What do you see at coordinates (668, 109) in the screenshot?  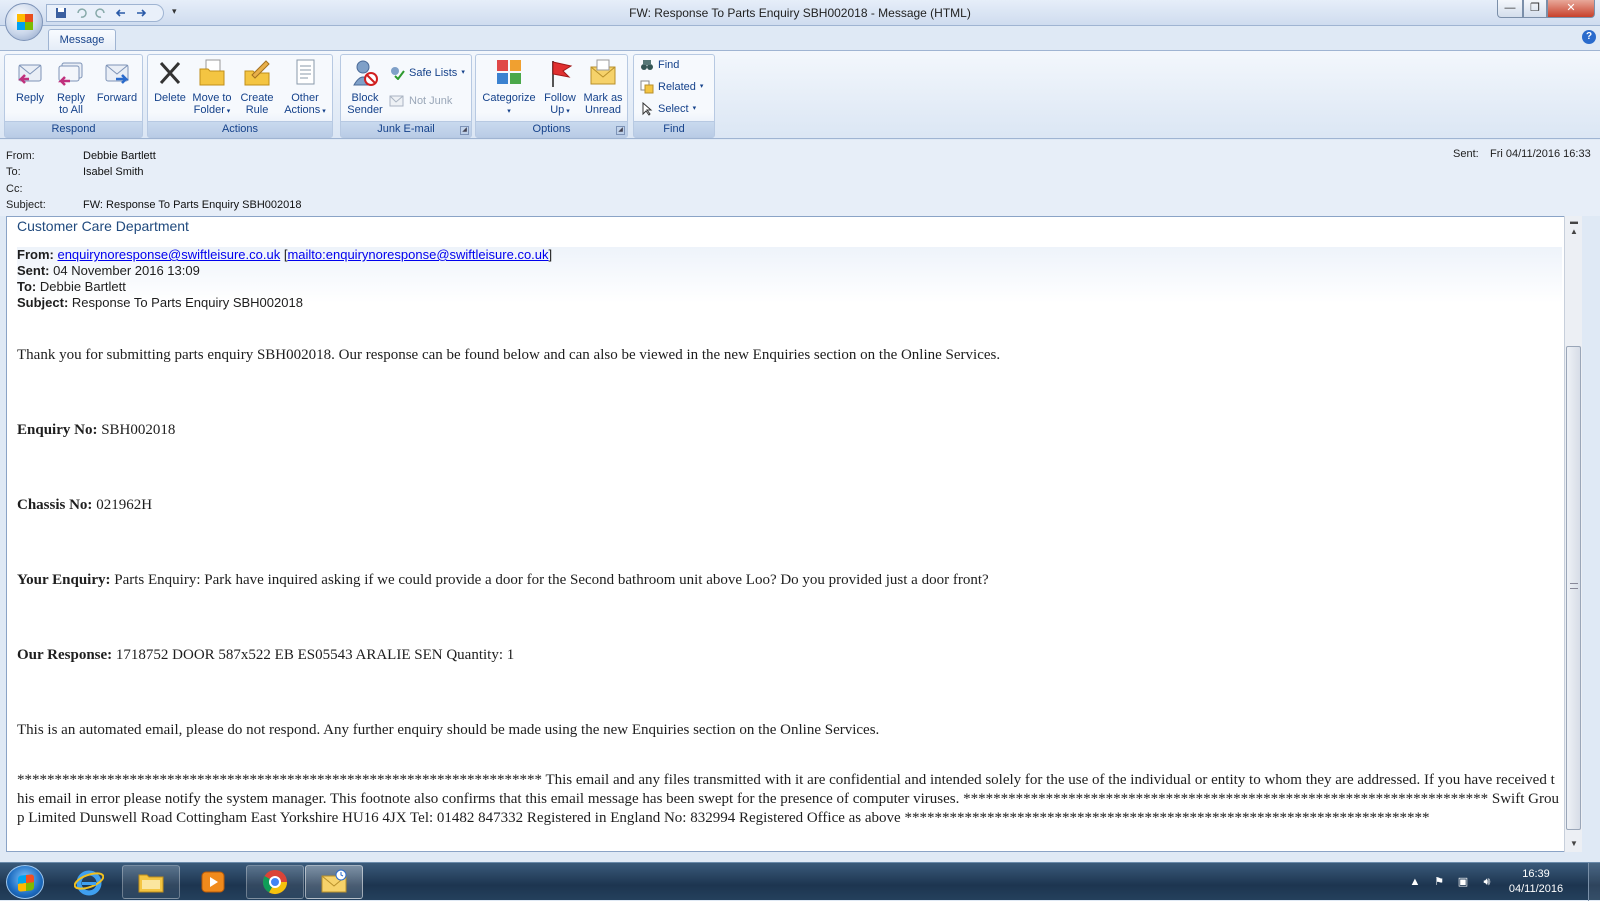 I see `select-button: Select ▾` at bounding box center [668, 109].